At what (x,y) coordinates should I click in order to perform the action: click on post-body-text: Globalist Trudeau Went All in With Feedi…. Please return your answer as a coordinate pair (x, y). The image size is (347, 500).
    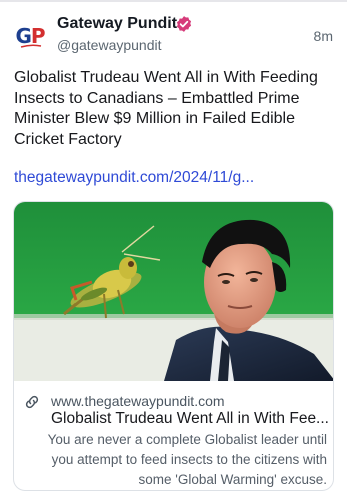
    Looking at the image, I should click on (166, 108).